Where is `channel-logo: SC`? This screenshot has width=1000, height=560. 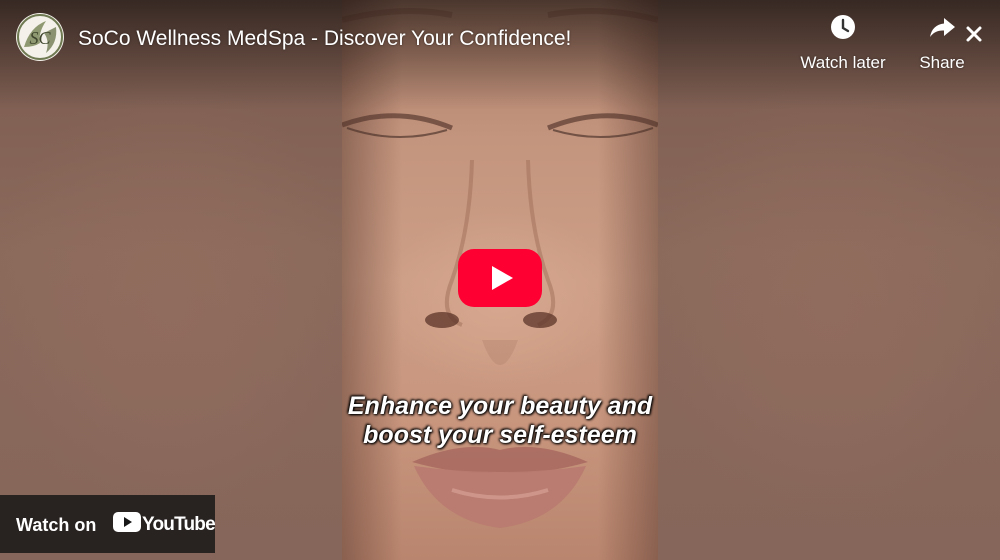 channel-logo: SC is located at coordinates (40, 37).